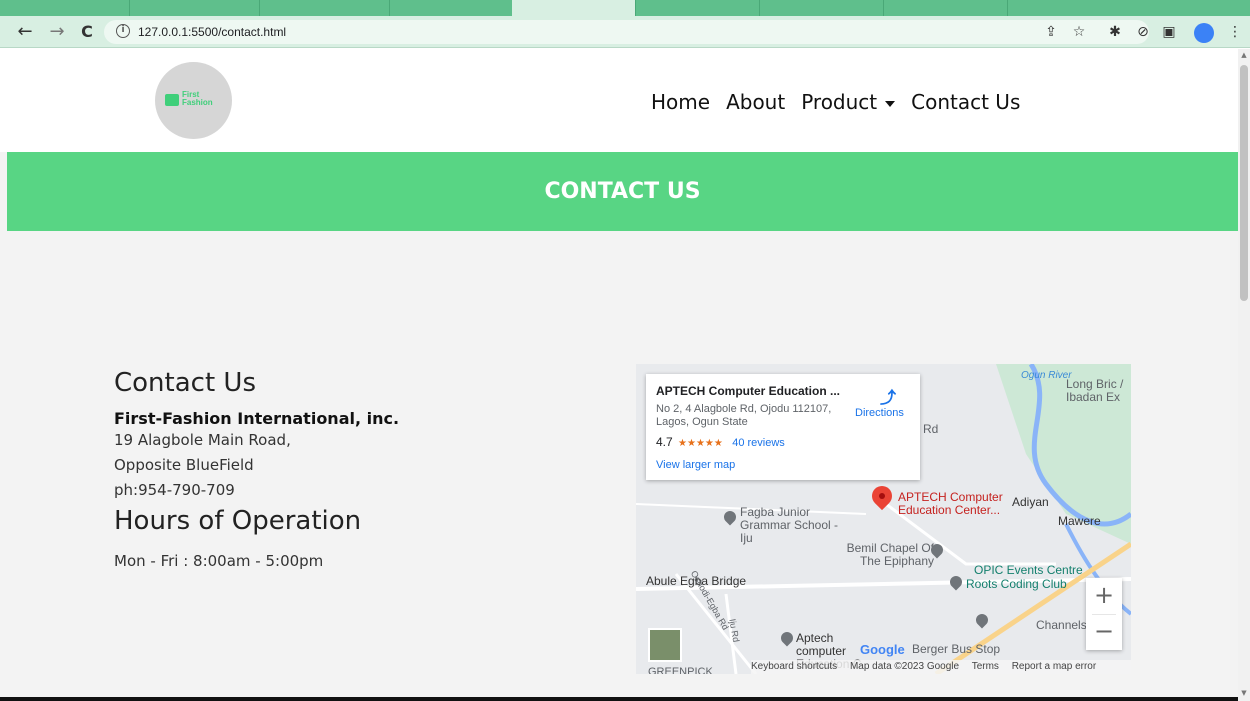 This screenshot has height=701, width=1250. Describe the element at coordinates (1244, 375) in the screenshot. I see `page-scrollbar: ▲ ▼` at that location.